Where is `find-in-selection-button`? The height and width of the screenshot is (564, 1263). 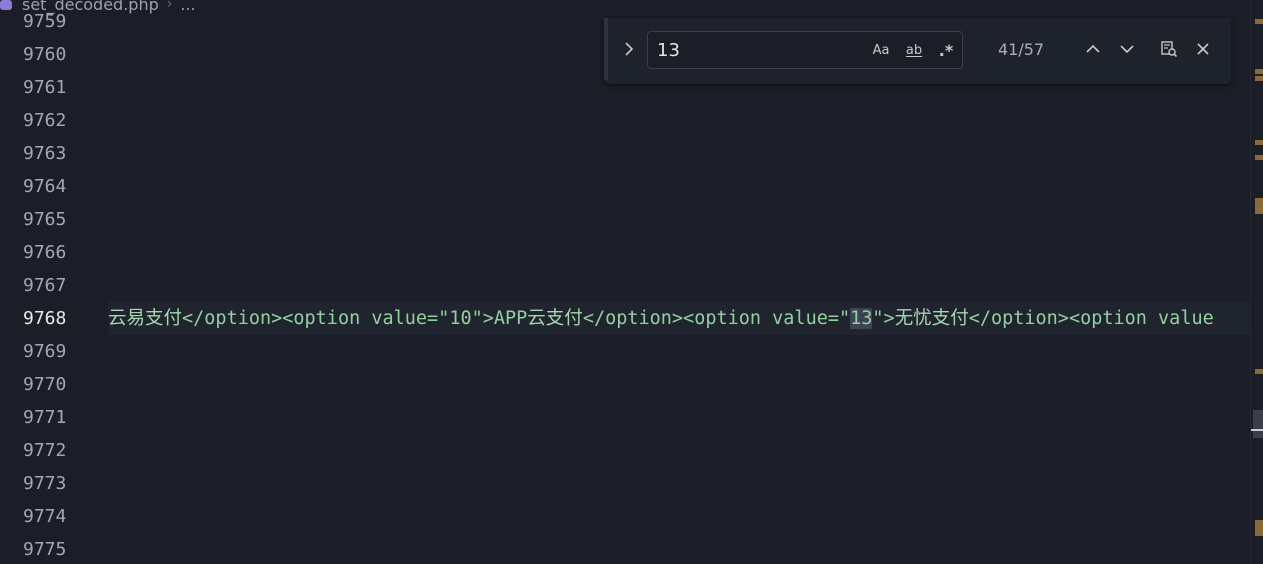
find-in-selection-button is located at coordinates (1169, 49).